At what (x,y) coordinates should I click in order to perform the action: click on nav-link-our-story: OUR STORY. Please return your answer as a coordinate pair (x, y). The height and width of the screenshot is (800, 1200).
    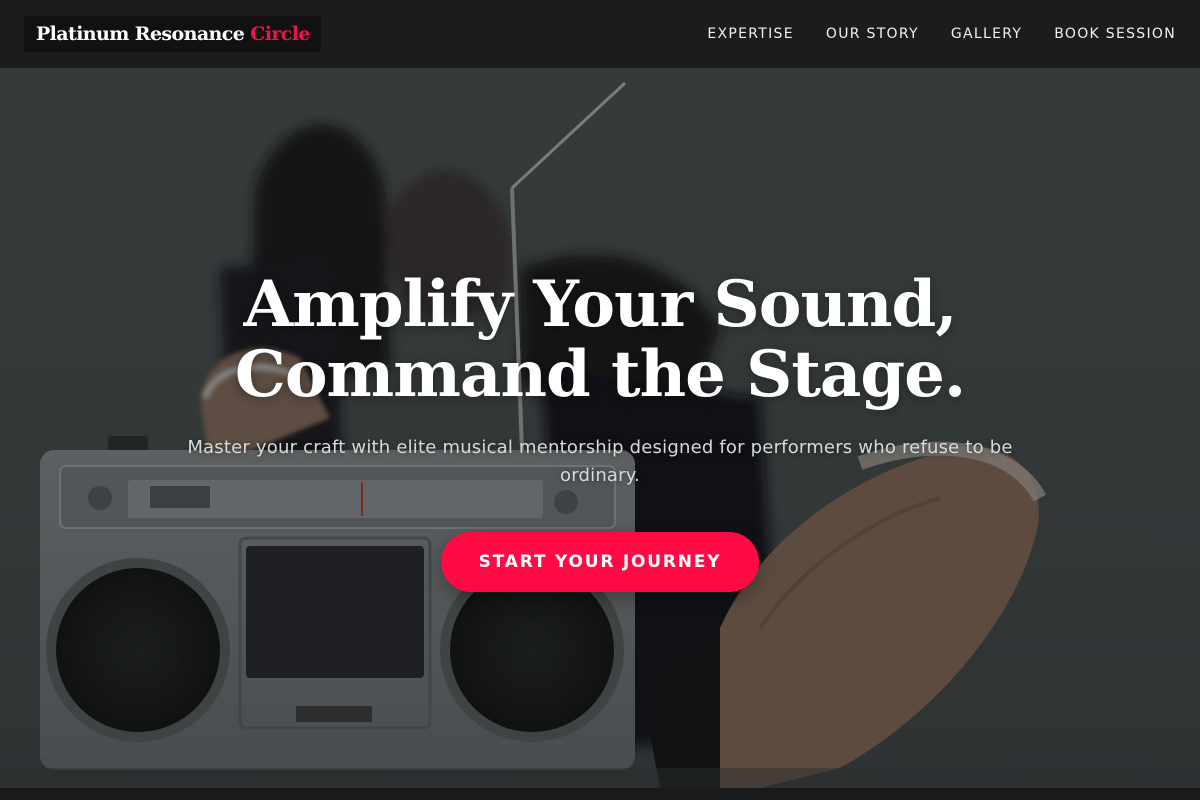
    Looking at the image, I should click on (872, 34).